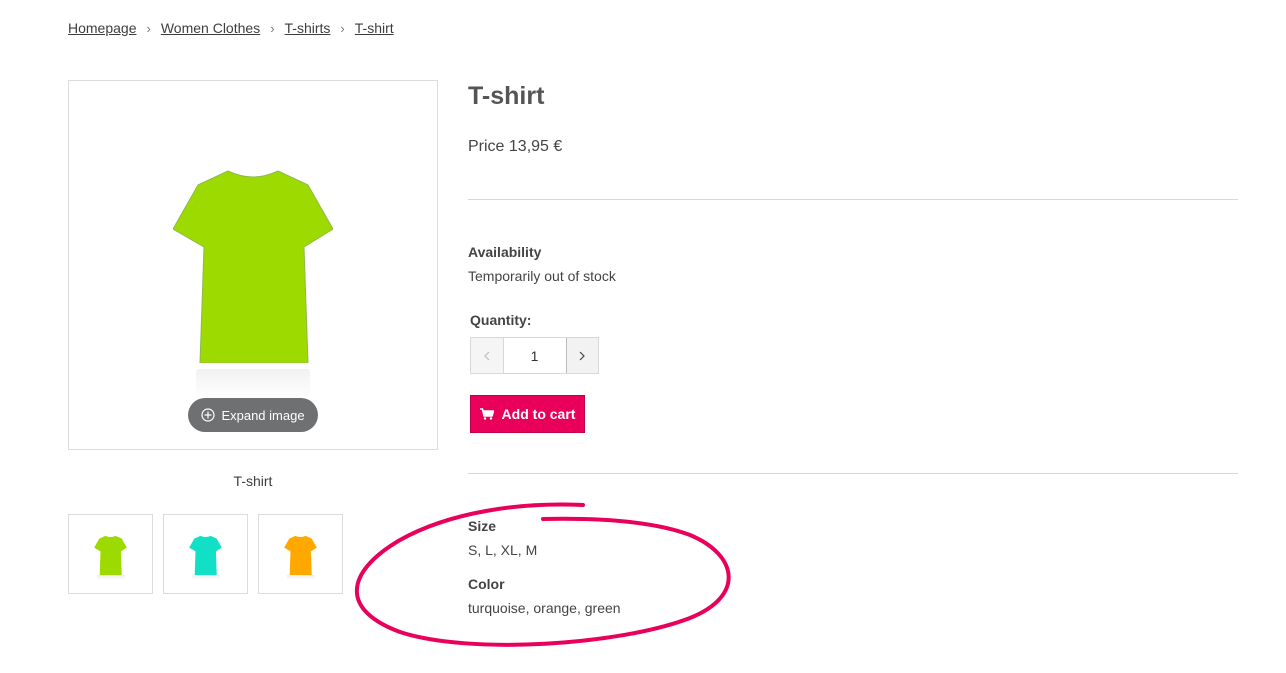 This screenshot has height=673, width=1286. What do you see at coordinates (263, 415) in the screenshot?
I see `expand-image-label: Expand image` at bounding box center [263, 415].